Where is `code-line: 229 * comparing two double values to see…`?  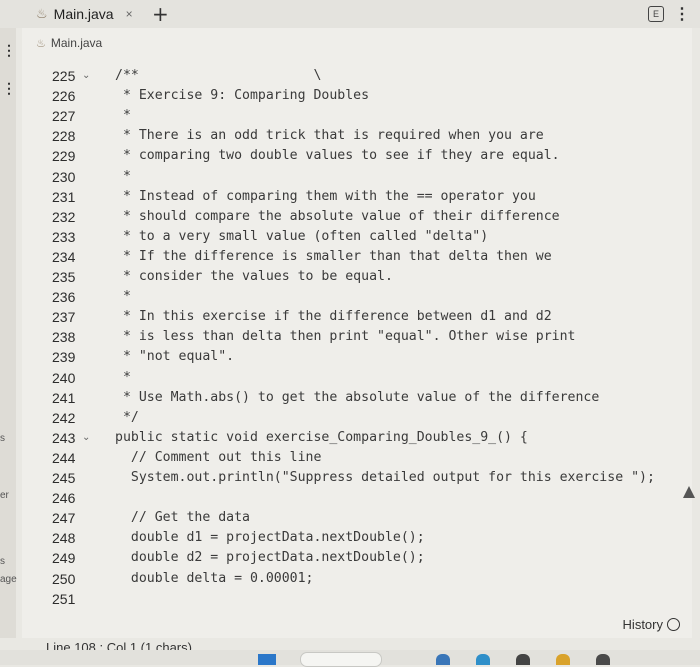
code-line: 229 * comparing two double values to see… is located at coordinates (357, 156).